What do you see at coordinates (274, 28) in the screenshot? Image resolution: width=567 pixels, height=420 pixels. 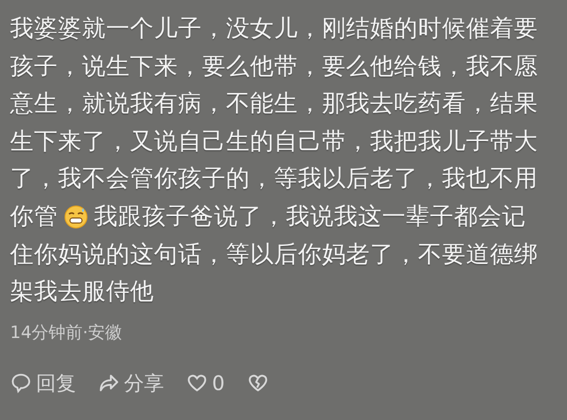 I see `comment-text: 我婆婆就一个儿子，没女儿，刚结婚的时候催着要` at bounding box center [274, 28].